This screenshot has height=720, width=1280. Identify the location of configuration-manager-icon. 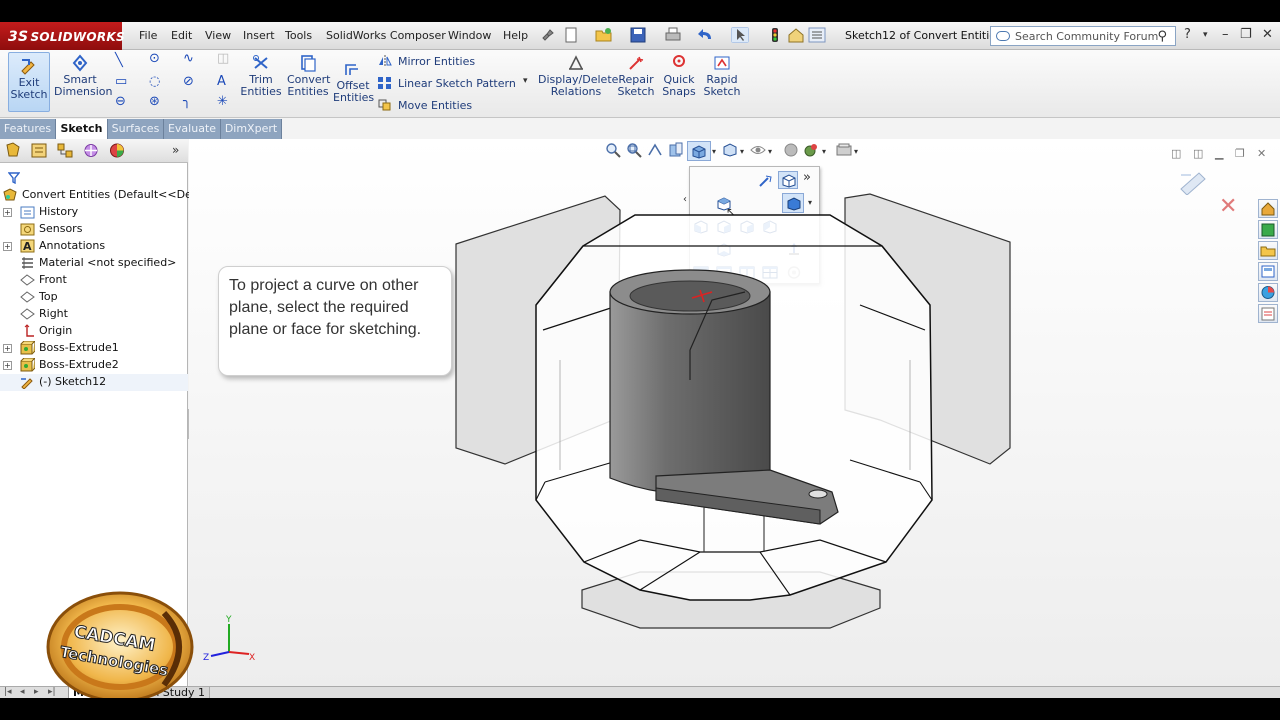
(65, 150).